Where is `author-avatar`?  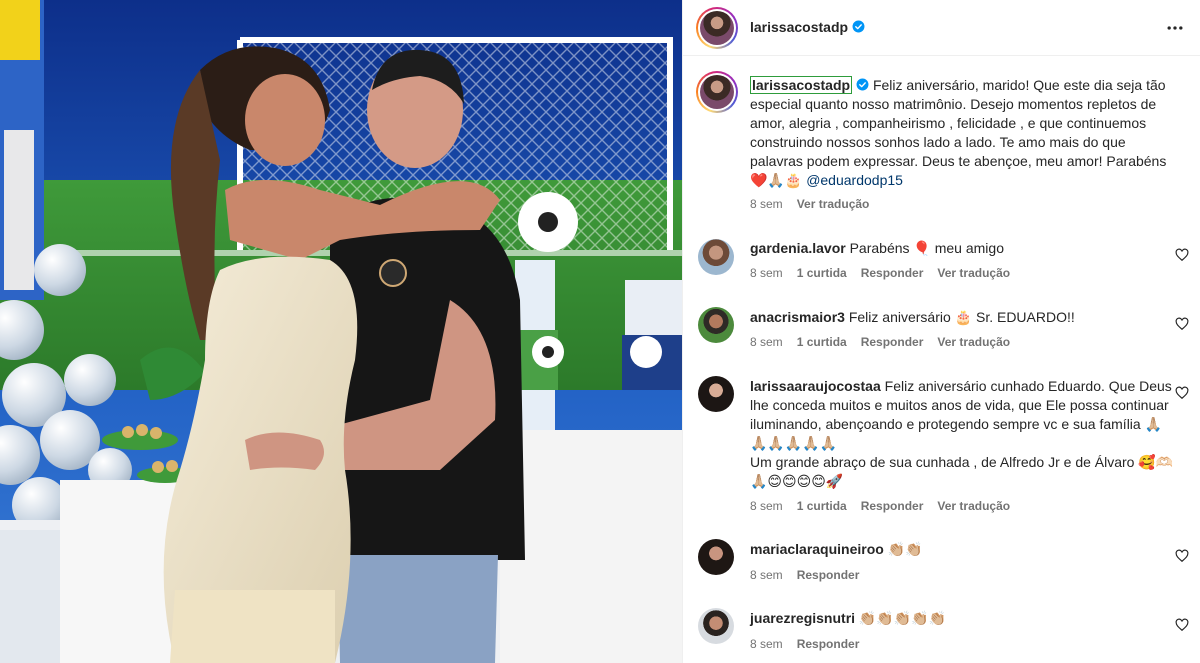 author-avatar is located at coordinates (717, 28).